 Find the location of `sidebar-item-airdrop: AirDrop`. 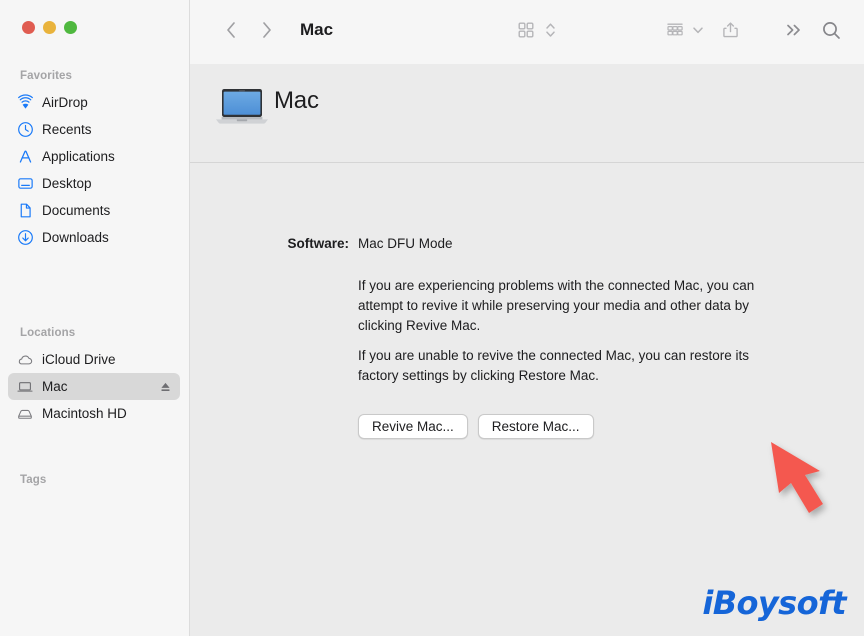

sidebar-item-airdrop: AirDrop is located at coordinates (94, 102).